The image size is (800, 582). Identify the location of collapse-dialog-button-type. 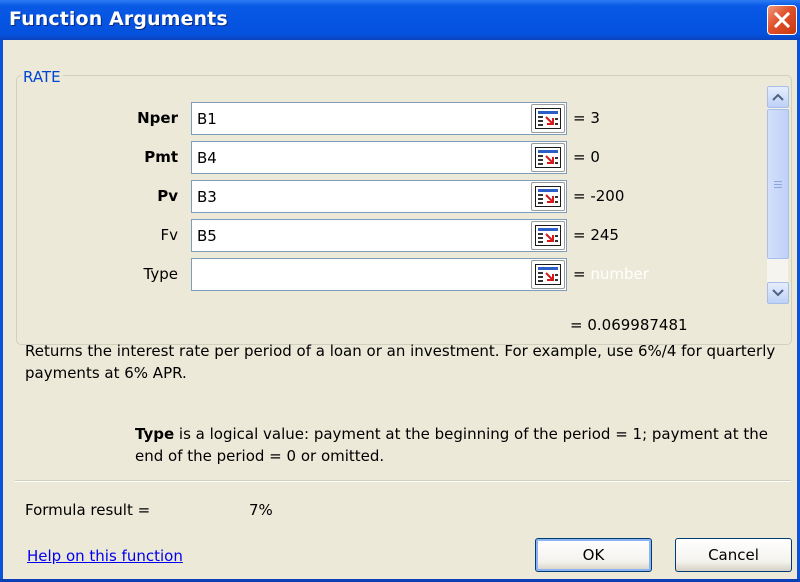
(548, 274).